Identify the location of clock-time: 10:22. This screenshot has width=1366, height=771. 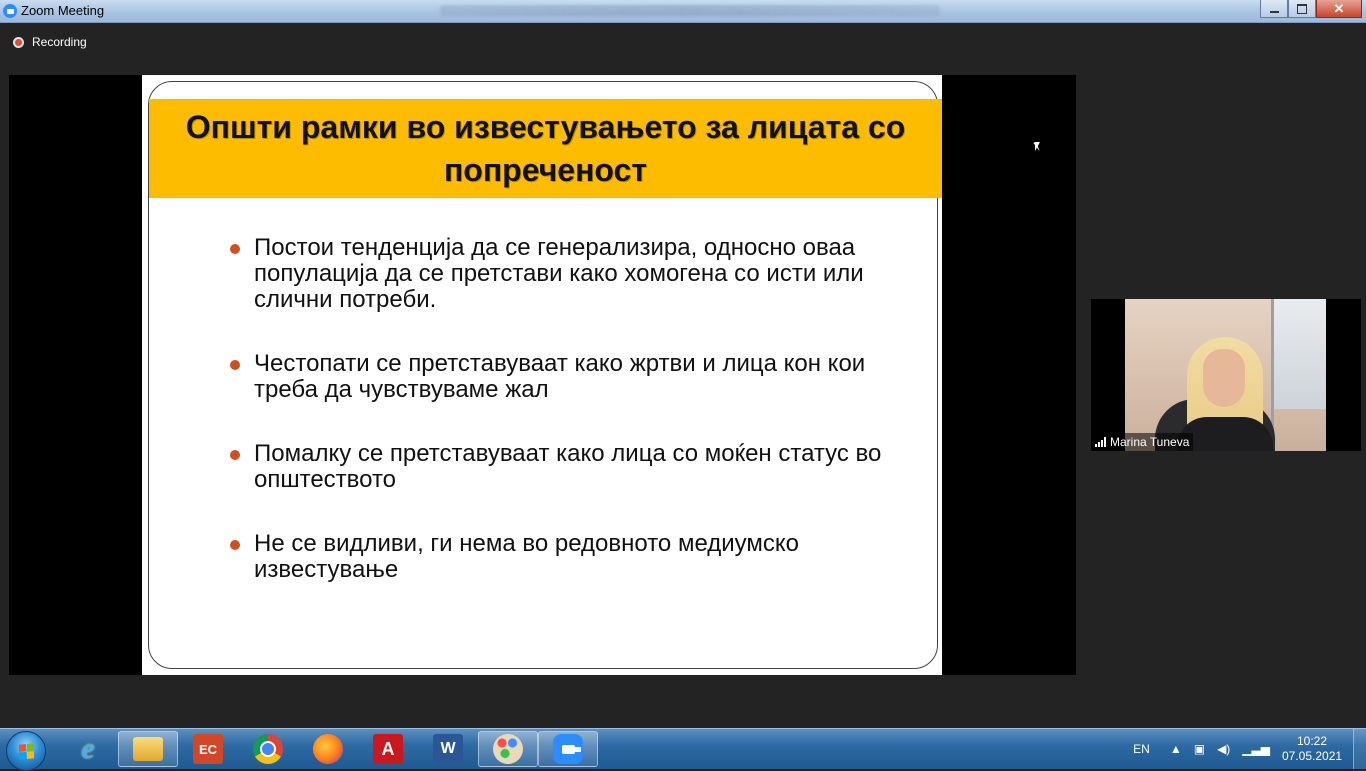
(1312, 741).